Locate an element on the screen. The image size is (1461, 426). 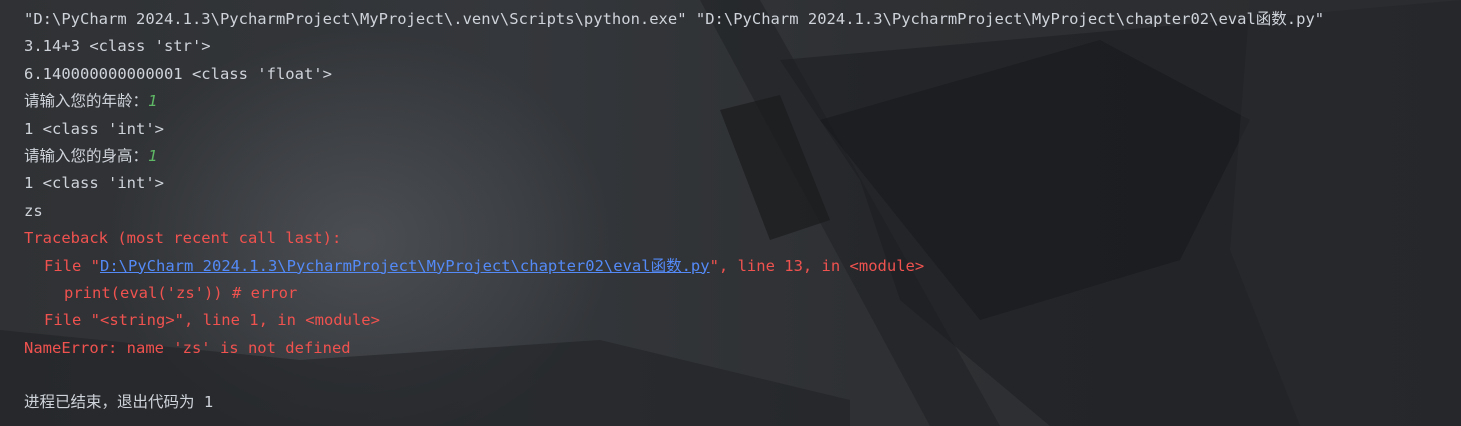
exit-message: 进程已结束，退出代码为 1 is located at coordinates (119, 402).